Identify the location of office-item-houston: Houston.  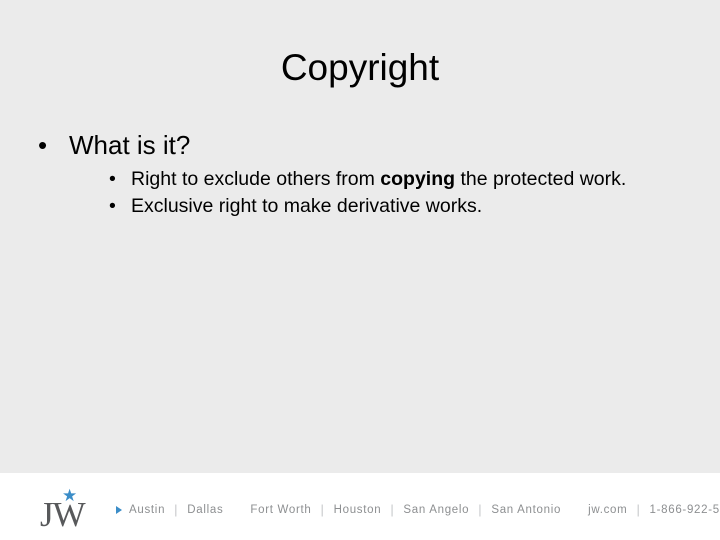
(358, 510).